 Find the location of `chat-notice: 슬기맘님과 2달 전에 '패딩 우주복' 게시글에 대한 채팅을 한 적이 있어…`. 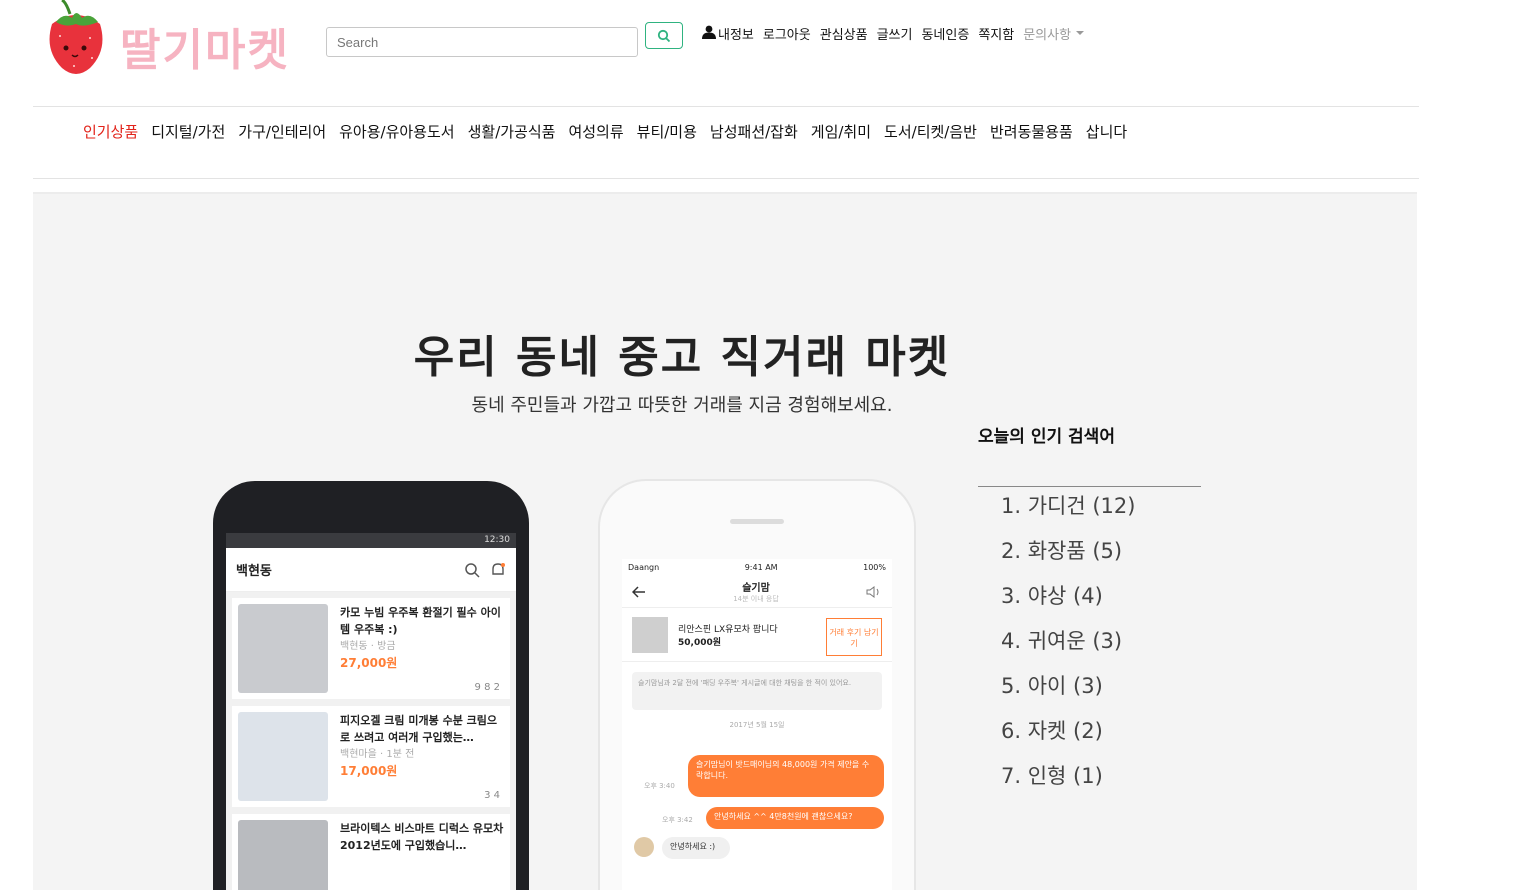

chat-notice: 슬기맘님과 2달 전에 '패딩 우주복' 게시글에 대한 채팅을 한 적이 있어… is located at coordinates (757, 691).